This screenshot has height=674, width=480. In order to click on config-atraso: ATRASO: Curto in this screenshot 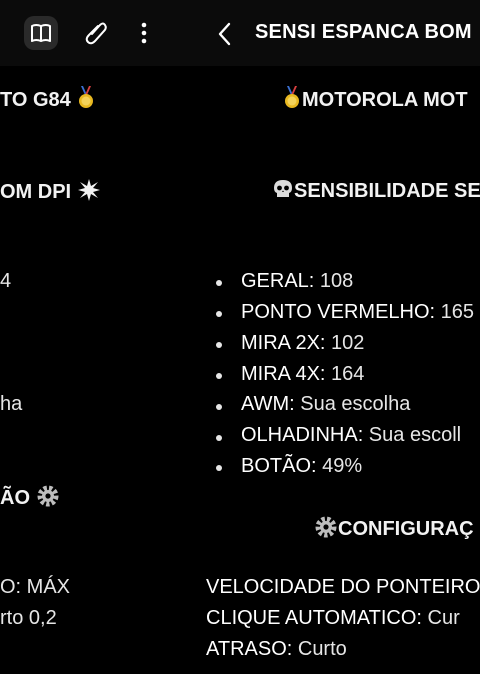, I will do `click(276, 649)`.